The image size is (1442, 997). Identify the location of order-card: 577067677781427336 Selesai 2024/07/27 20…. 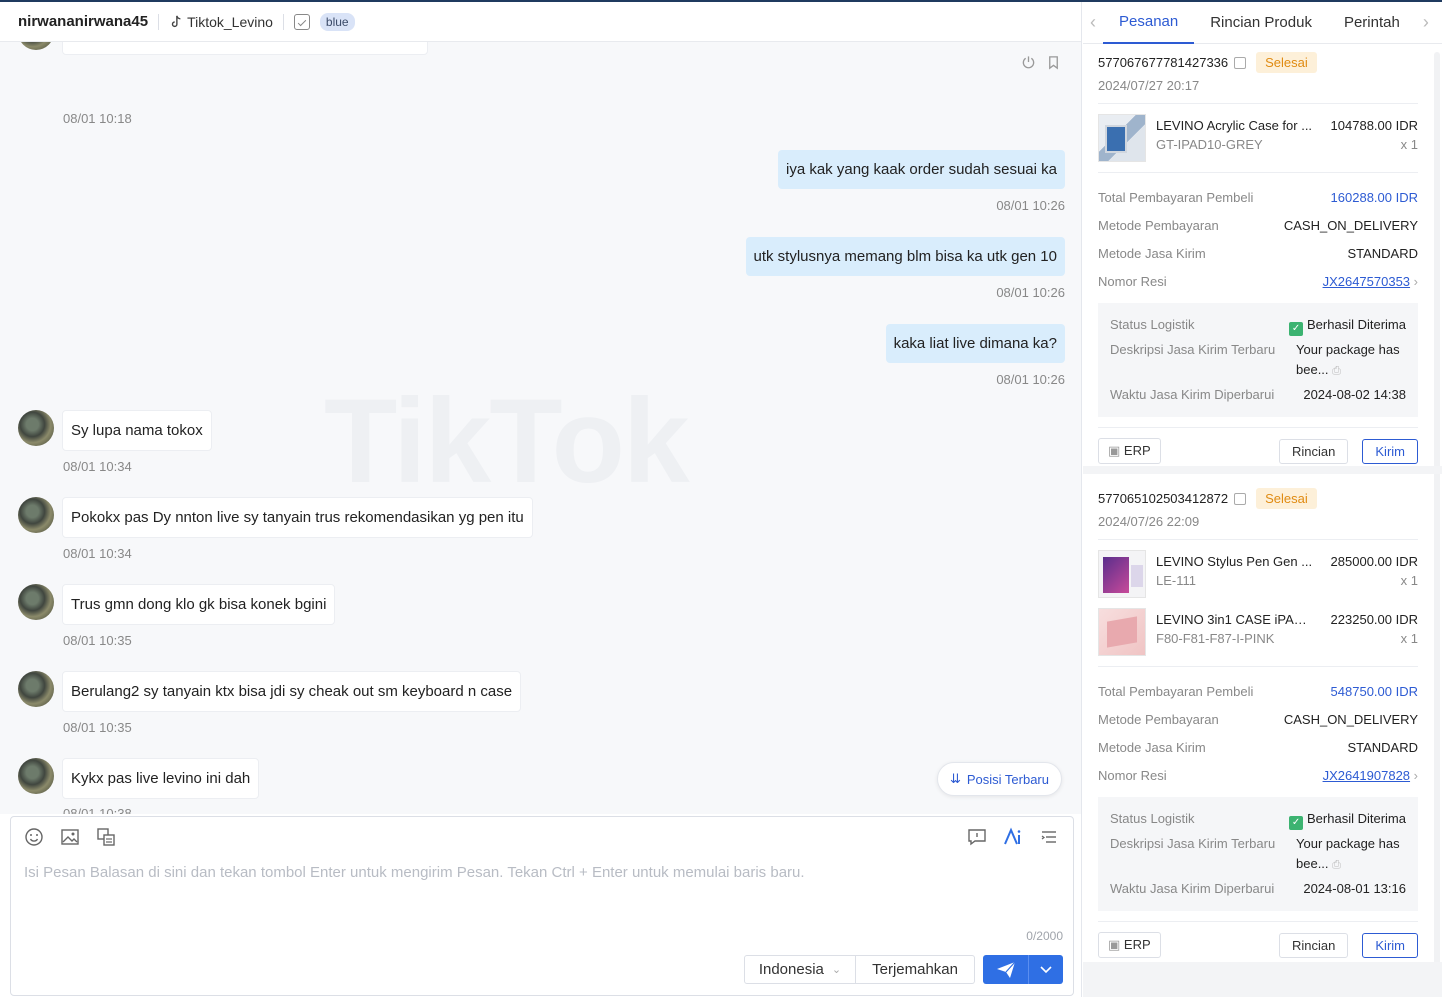
(1258, 258).